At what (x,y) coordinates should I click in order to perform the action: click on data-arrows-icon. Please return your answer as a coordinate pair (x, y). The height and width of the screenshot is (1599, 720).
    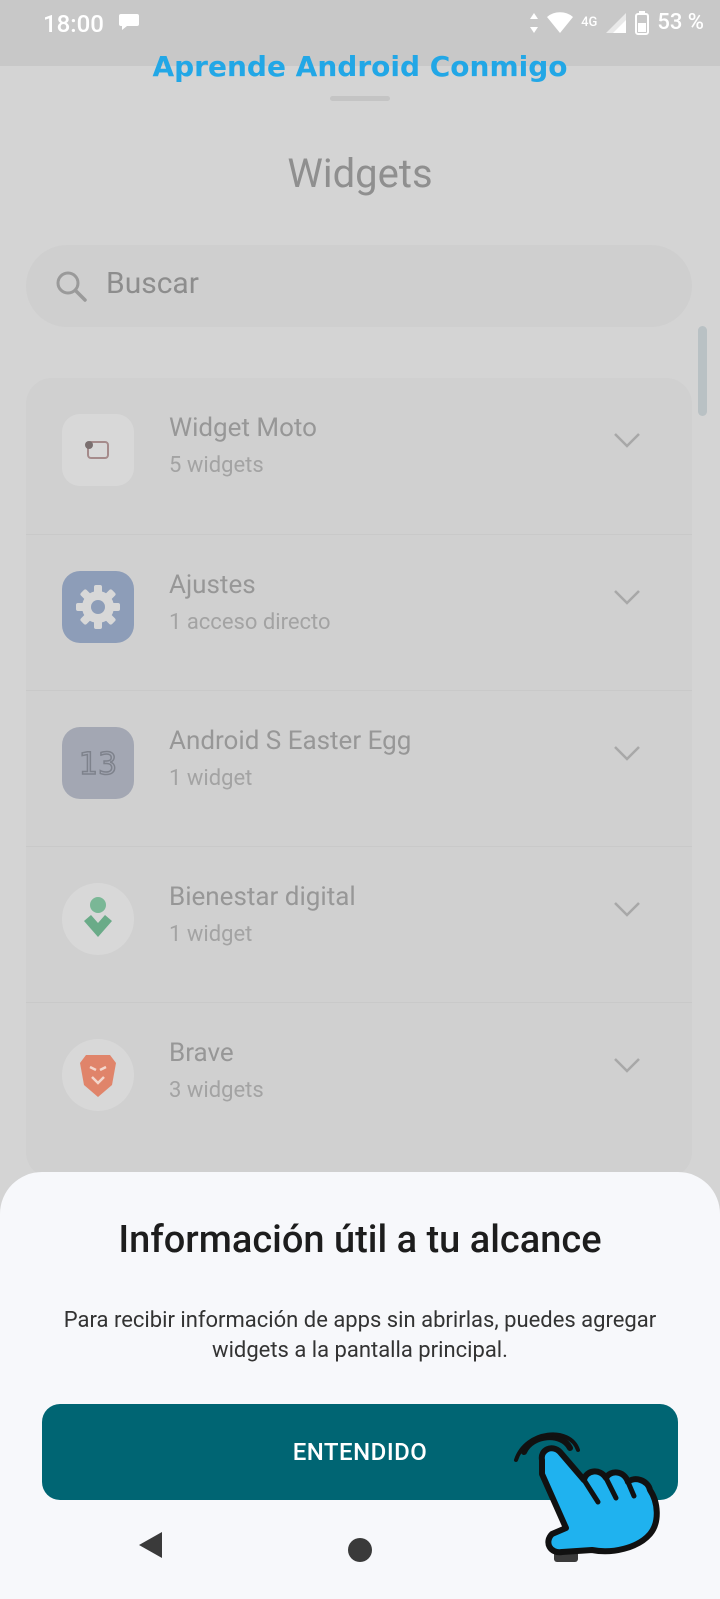
    Looking at the image, I should click on (534, 22).